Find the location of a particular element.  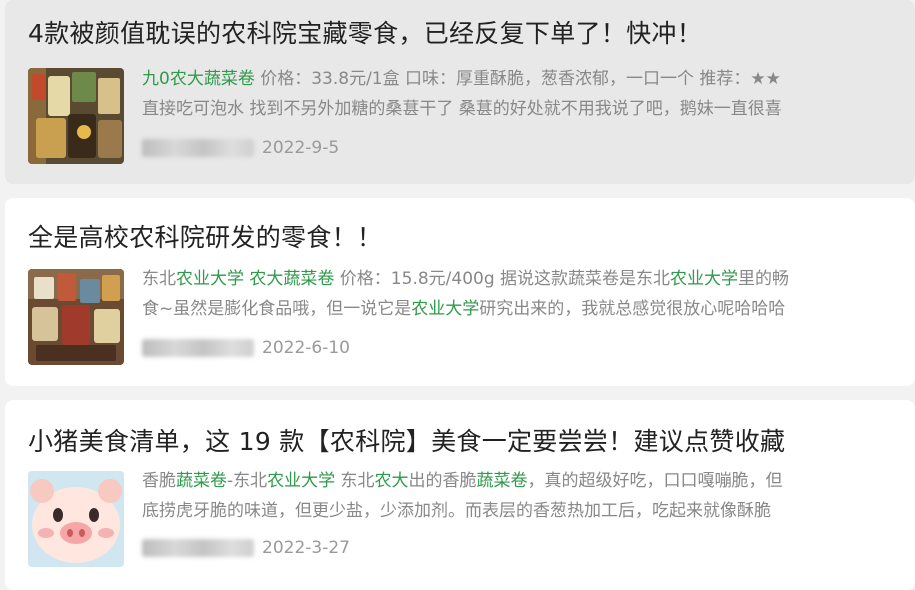

result-snippet-line: 底捞虎牙脆的味道，但更少盐，少添加剂。而表层的香葱热加工后，吃起来就像酥脆 is located at coordinates (456, 511).